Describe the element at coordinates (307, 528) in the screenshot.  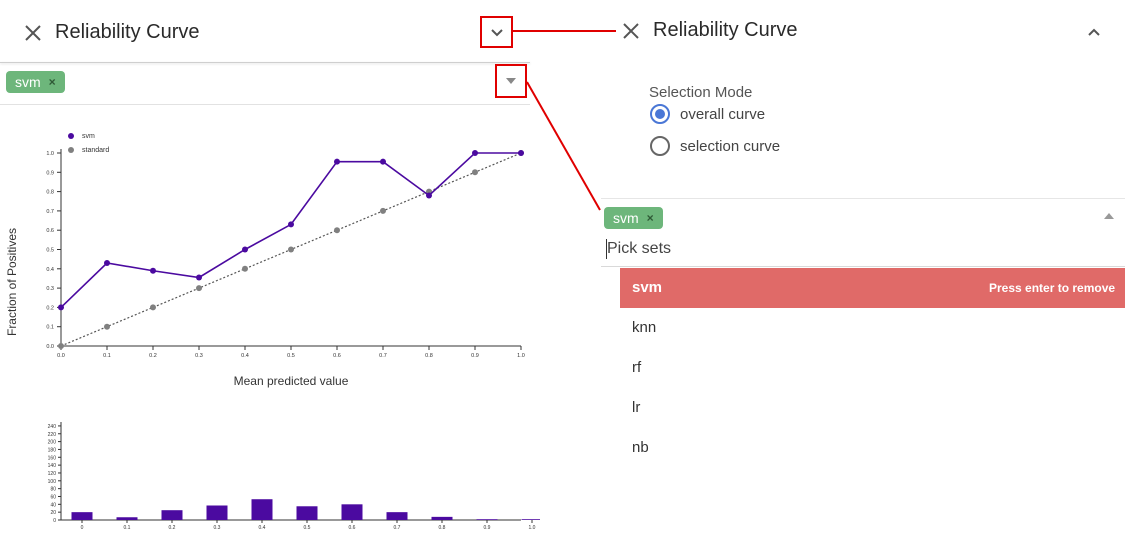
I see `hist-x-tick-label: 0.5` at that location.